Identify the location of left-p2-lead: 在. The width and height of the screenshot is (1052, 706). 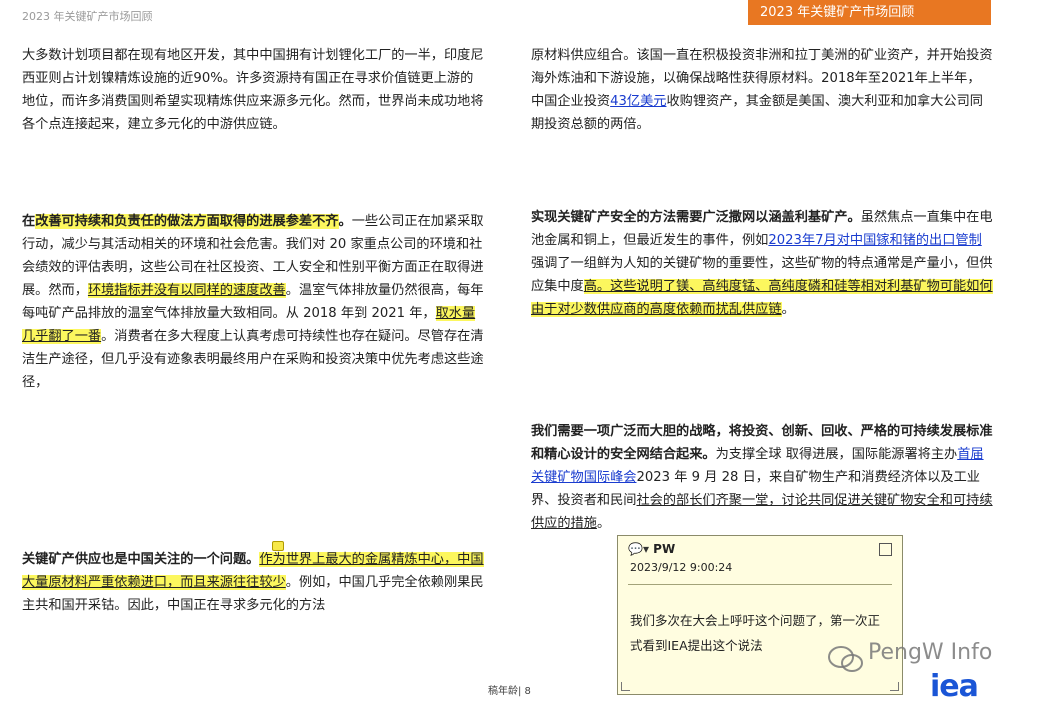
(29, 221).